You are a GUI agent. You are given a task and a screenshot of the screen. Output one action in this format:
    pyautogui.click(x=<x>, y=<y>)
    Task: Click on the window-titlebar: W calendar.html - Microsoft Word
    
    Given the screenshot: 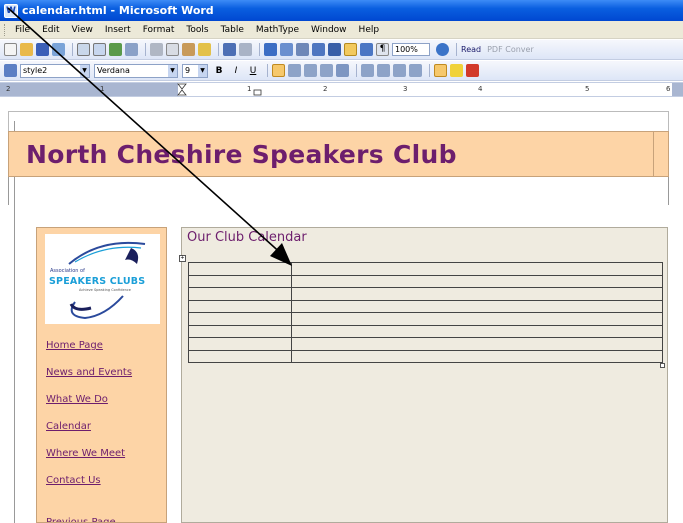 What is the action you would take?
    pyautogui.click(x=341, y=10)
    